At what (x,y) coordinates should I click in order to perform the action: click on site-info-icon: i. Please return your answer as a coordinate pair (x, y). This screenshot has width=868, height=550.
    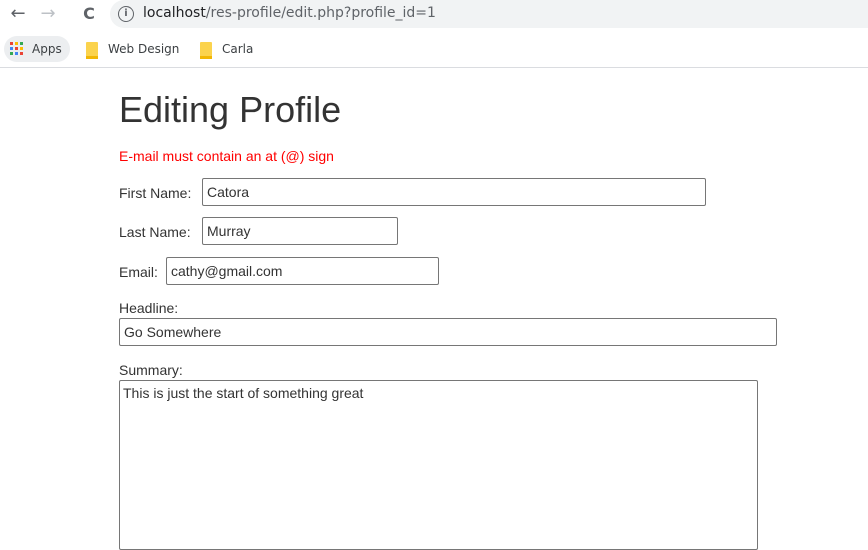
    Looking at the image, I should click on (126, 14).